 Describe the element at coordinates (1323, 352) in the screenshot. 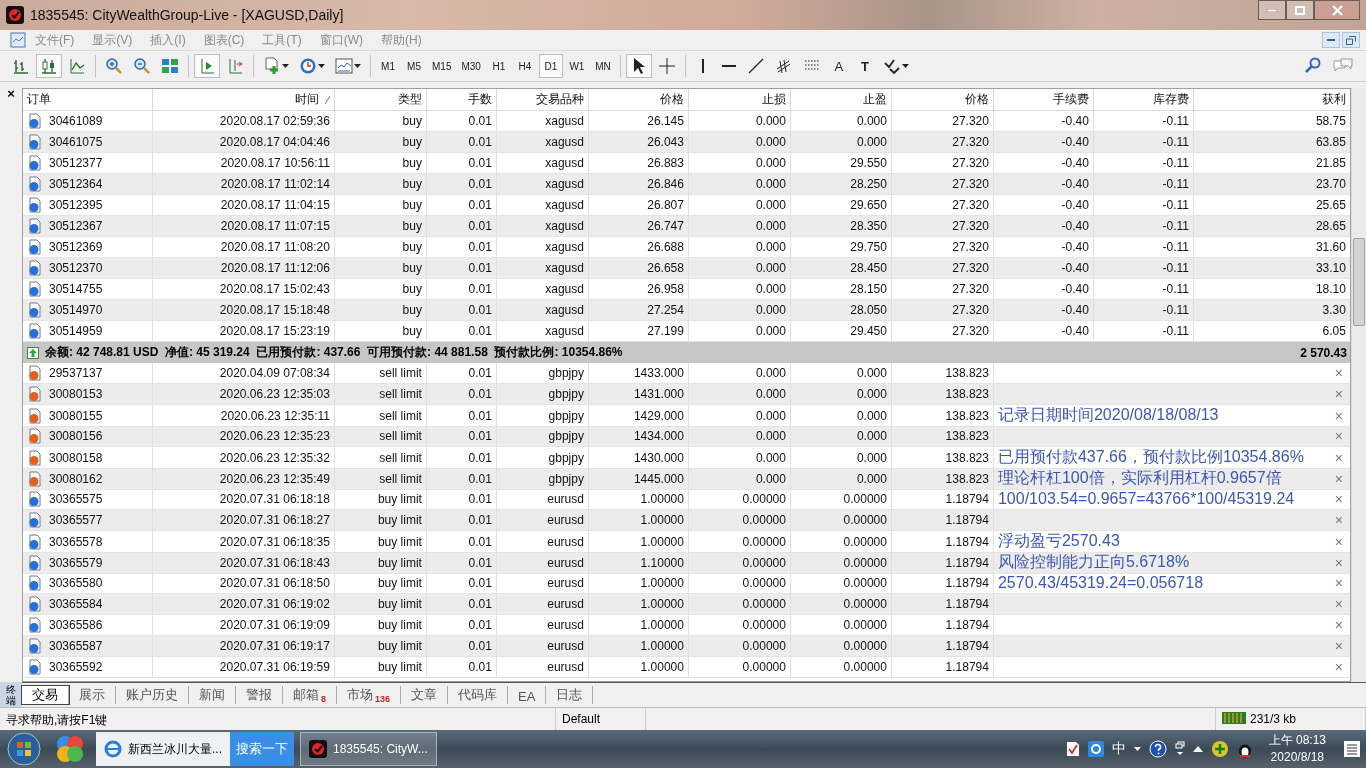

I see `floating-profit: 2 570.43` at that location.